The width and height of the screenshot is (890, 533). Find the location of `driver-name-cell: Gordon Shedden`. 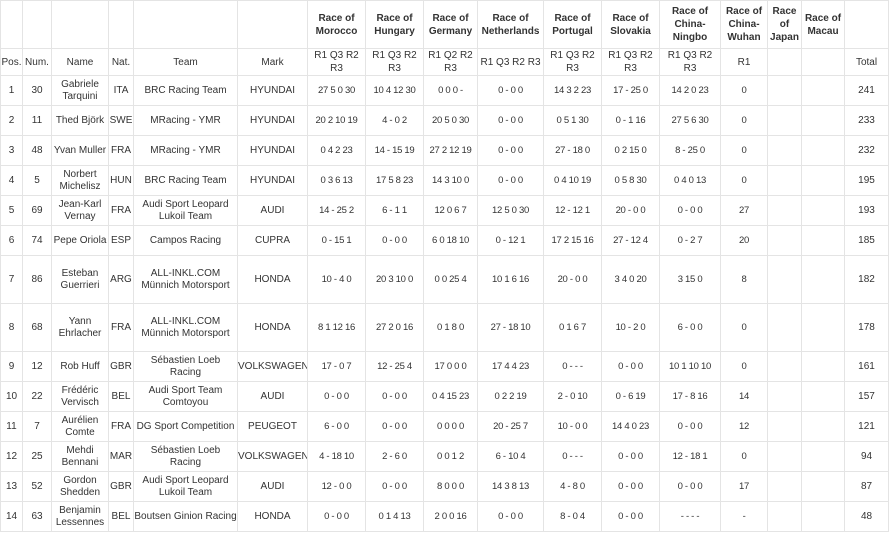

driver-name-cell: Gordon Shedden is located at coordinates (80, 486).